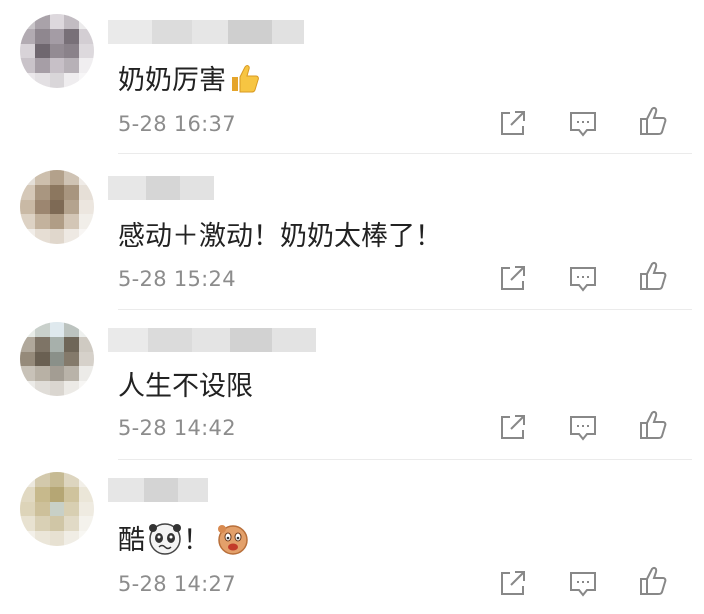  I want to click on comment-text: 奶奶厉害, so click(190, 77).